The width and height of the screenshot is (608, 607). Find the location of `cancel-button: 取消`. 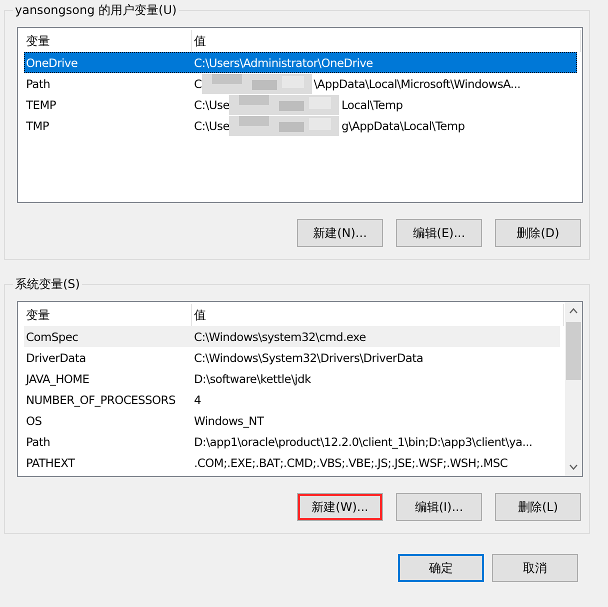

cancel-button: 取消 is located at coordinates (535, 568).